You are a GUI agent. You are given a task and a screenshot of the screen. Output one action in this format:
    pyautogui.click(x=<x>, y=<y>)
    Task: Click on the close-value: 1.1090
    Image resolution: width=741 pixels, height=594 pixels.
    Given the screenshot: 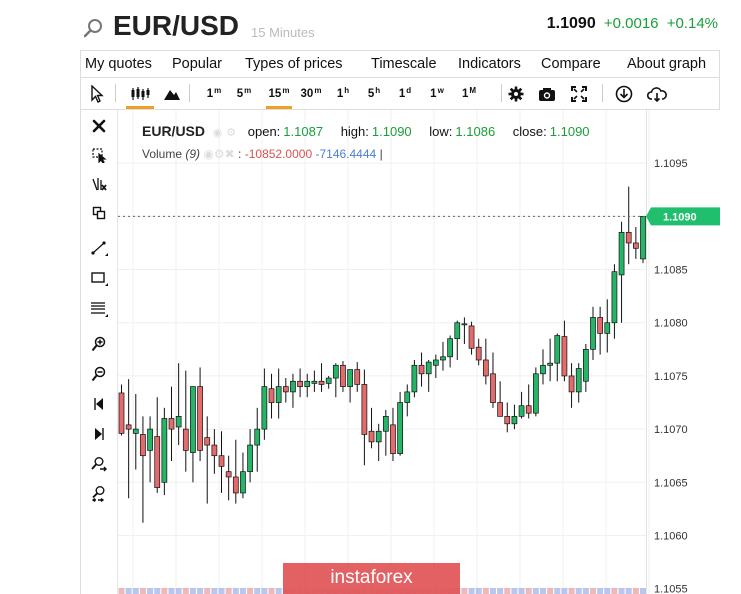 What is the action you would take?
    pyautogui.click(x=569, y=131)
    